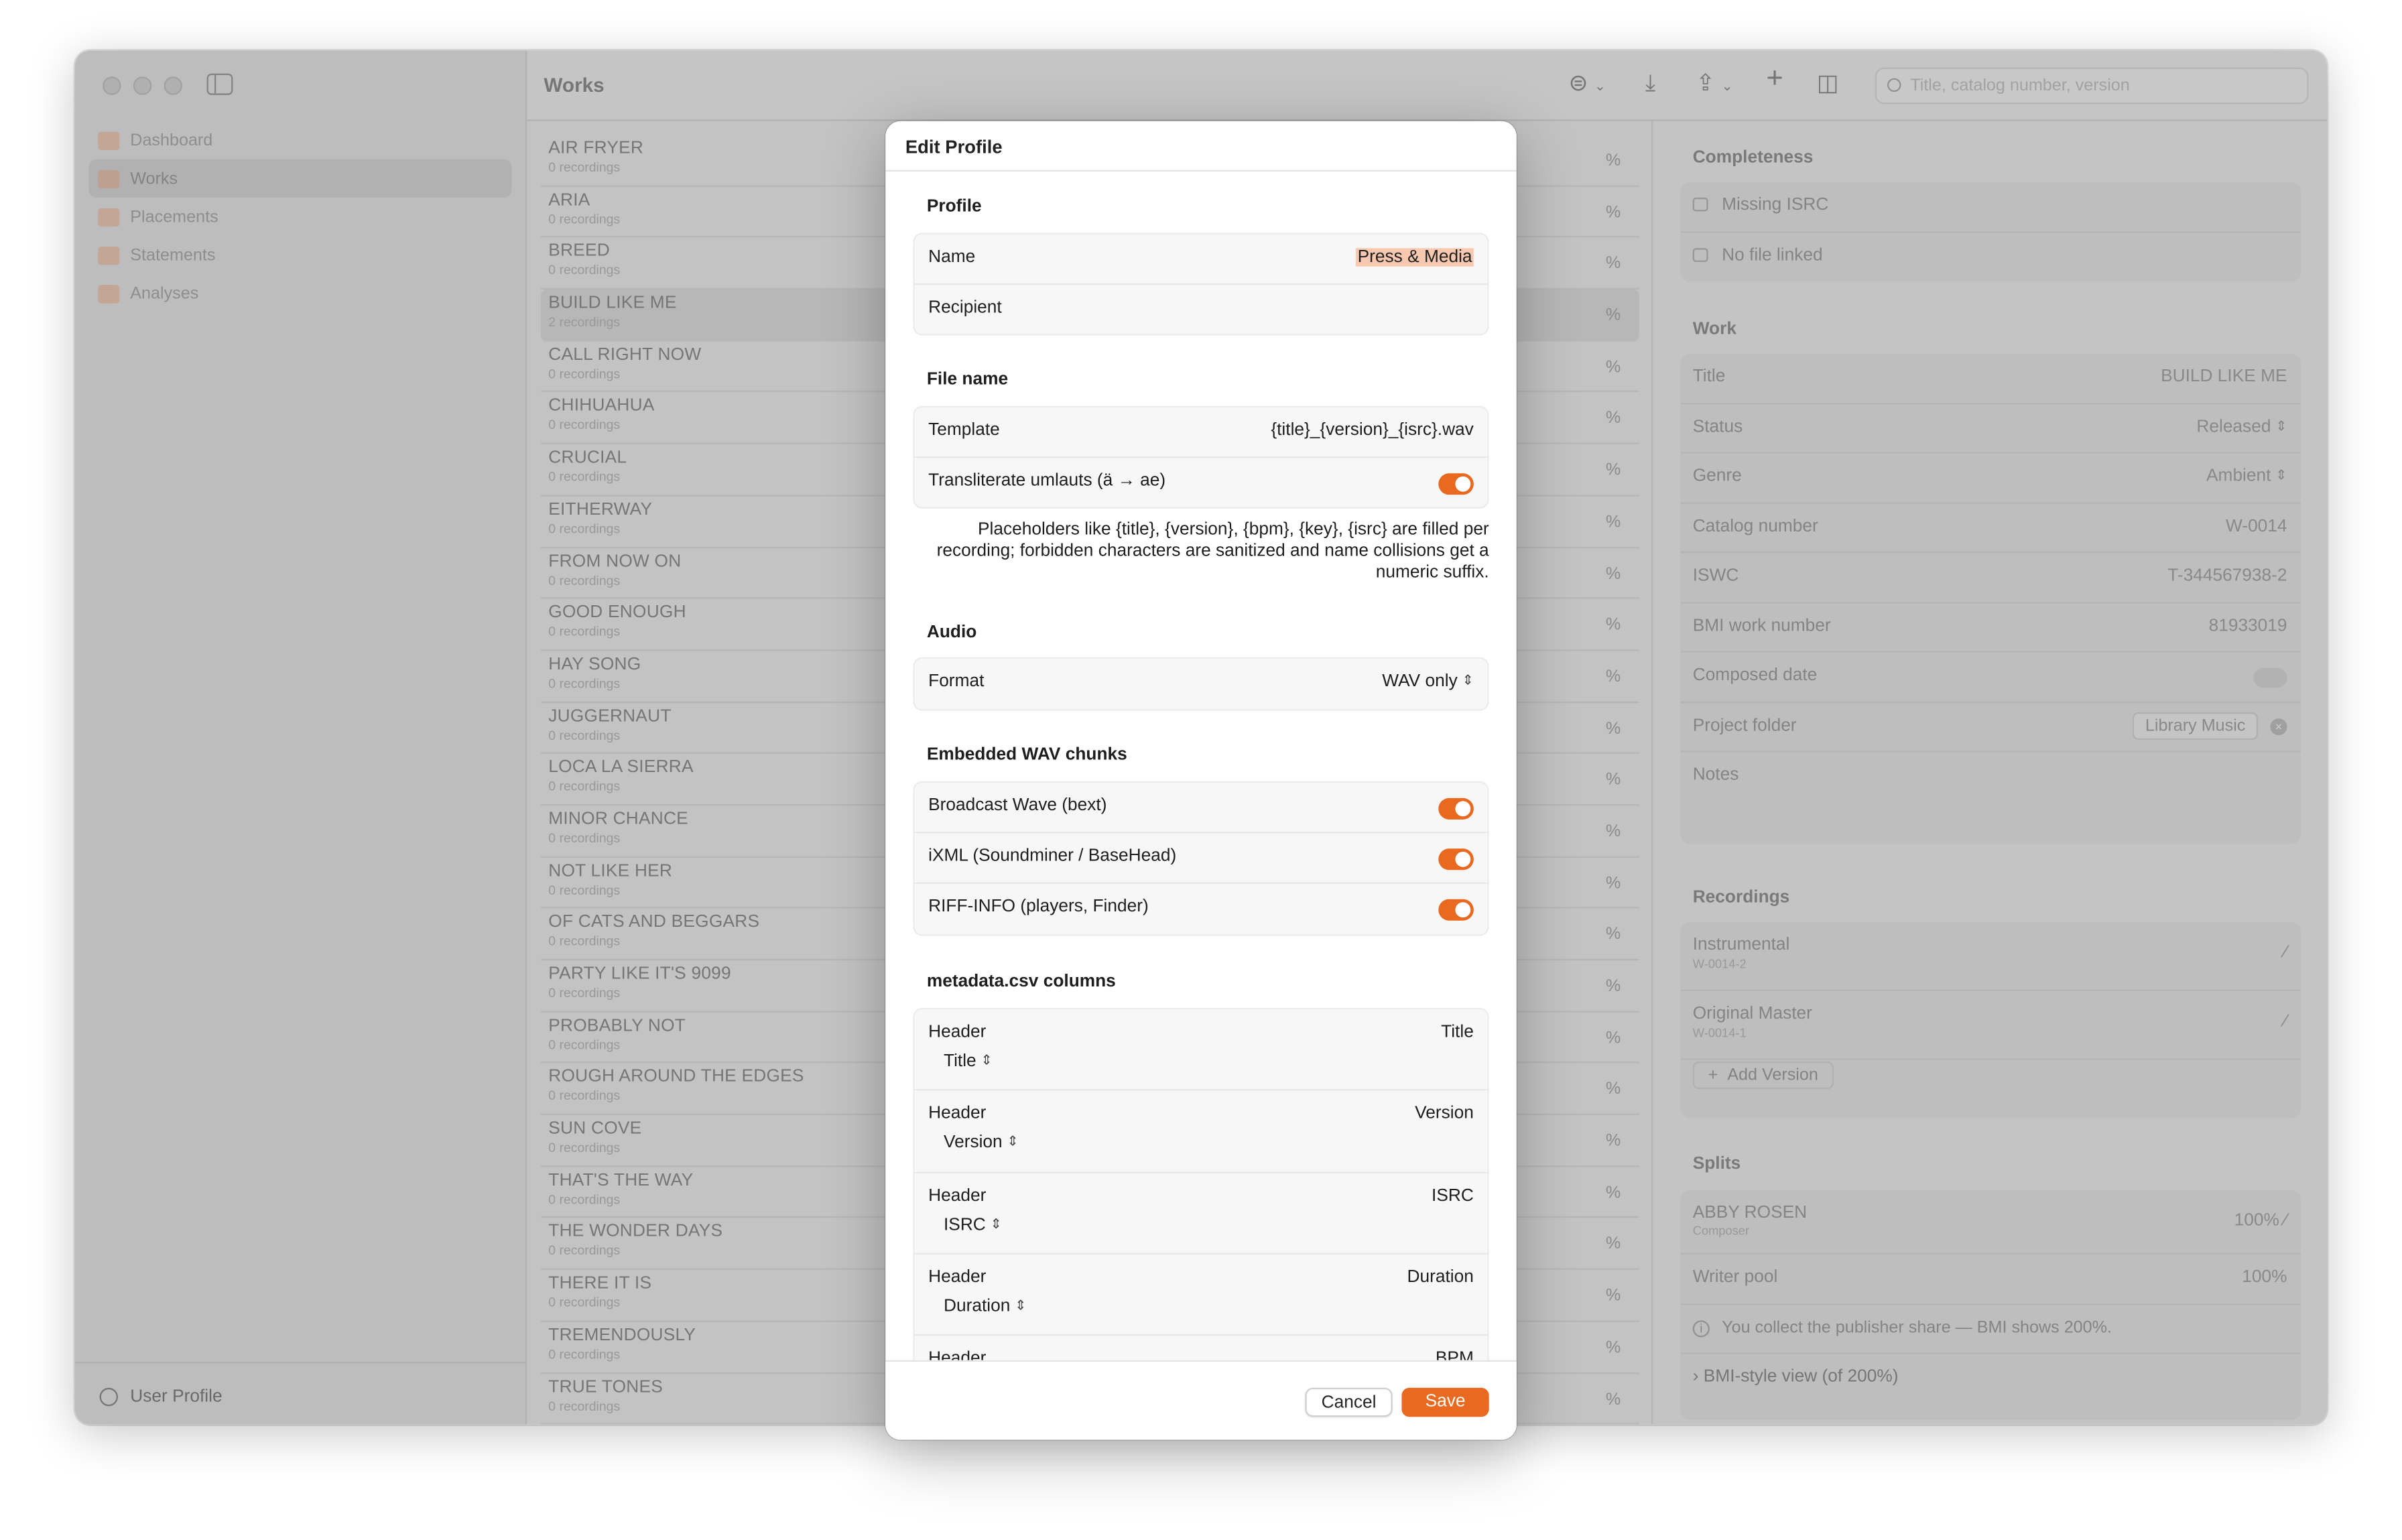 This screenshot has width=2402, height=1540. I want to click on csv-header-field: Version, so click(1444, 1114).